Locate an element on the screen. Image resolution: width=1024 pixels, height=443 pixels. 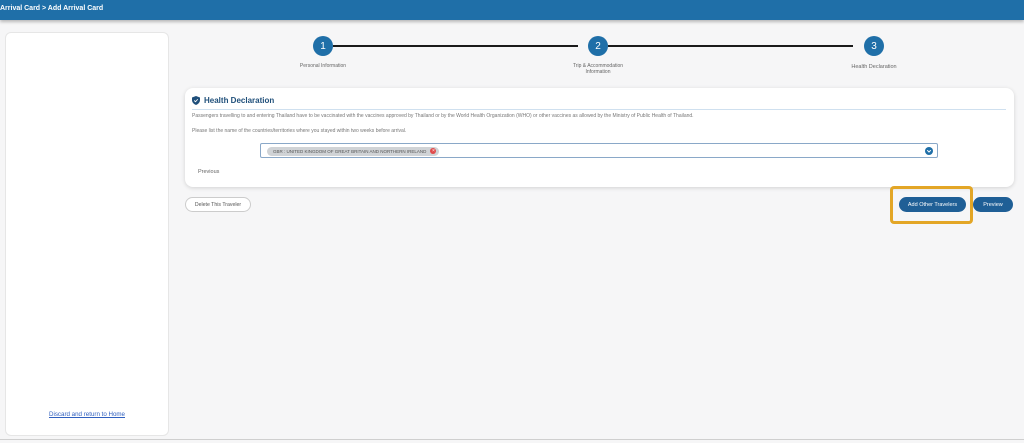
step-2-label-line-2: Information is located at coordinates (598, 72).